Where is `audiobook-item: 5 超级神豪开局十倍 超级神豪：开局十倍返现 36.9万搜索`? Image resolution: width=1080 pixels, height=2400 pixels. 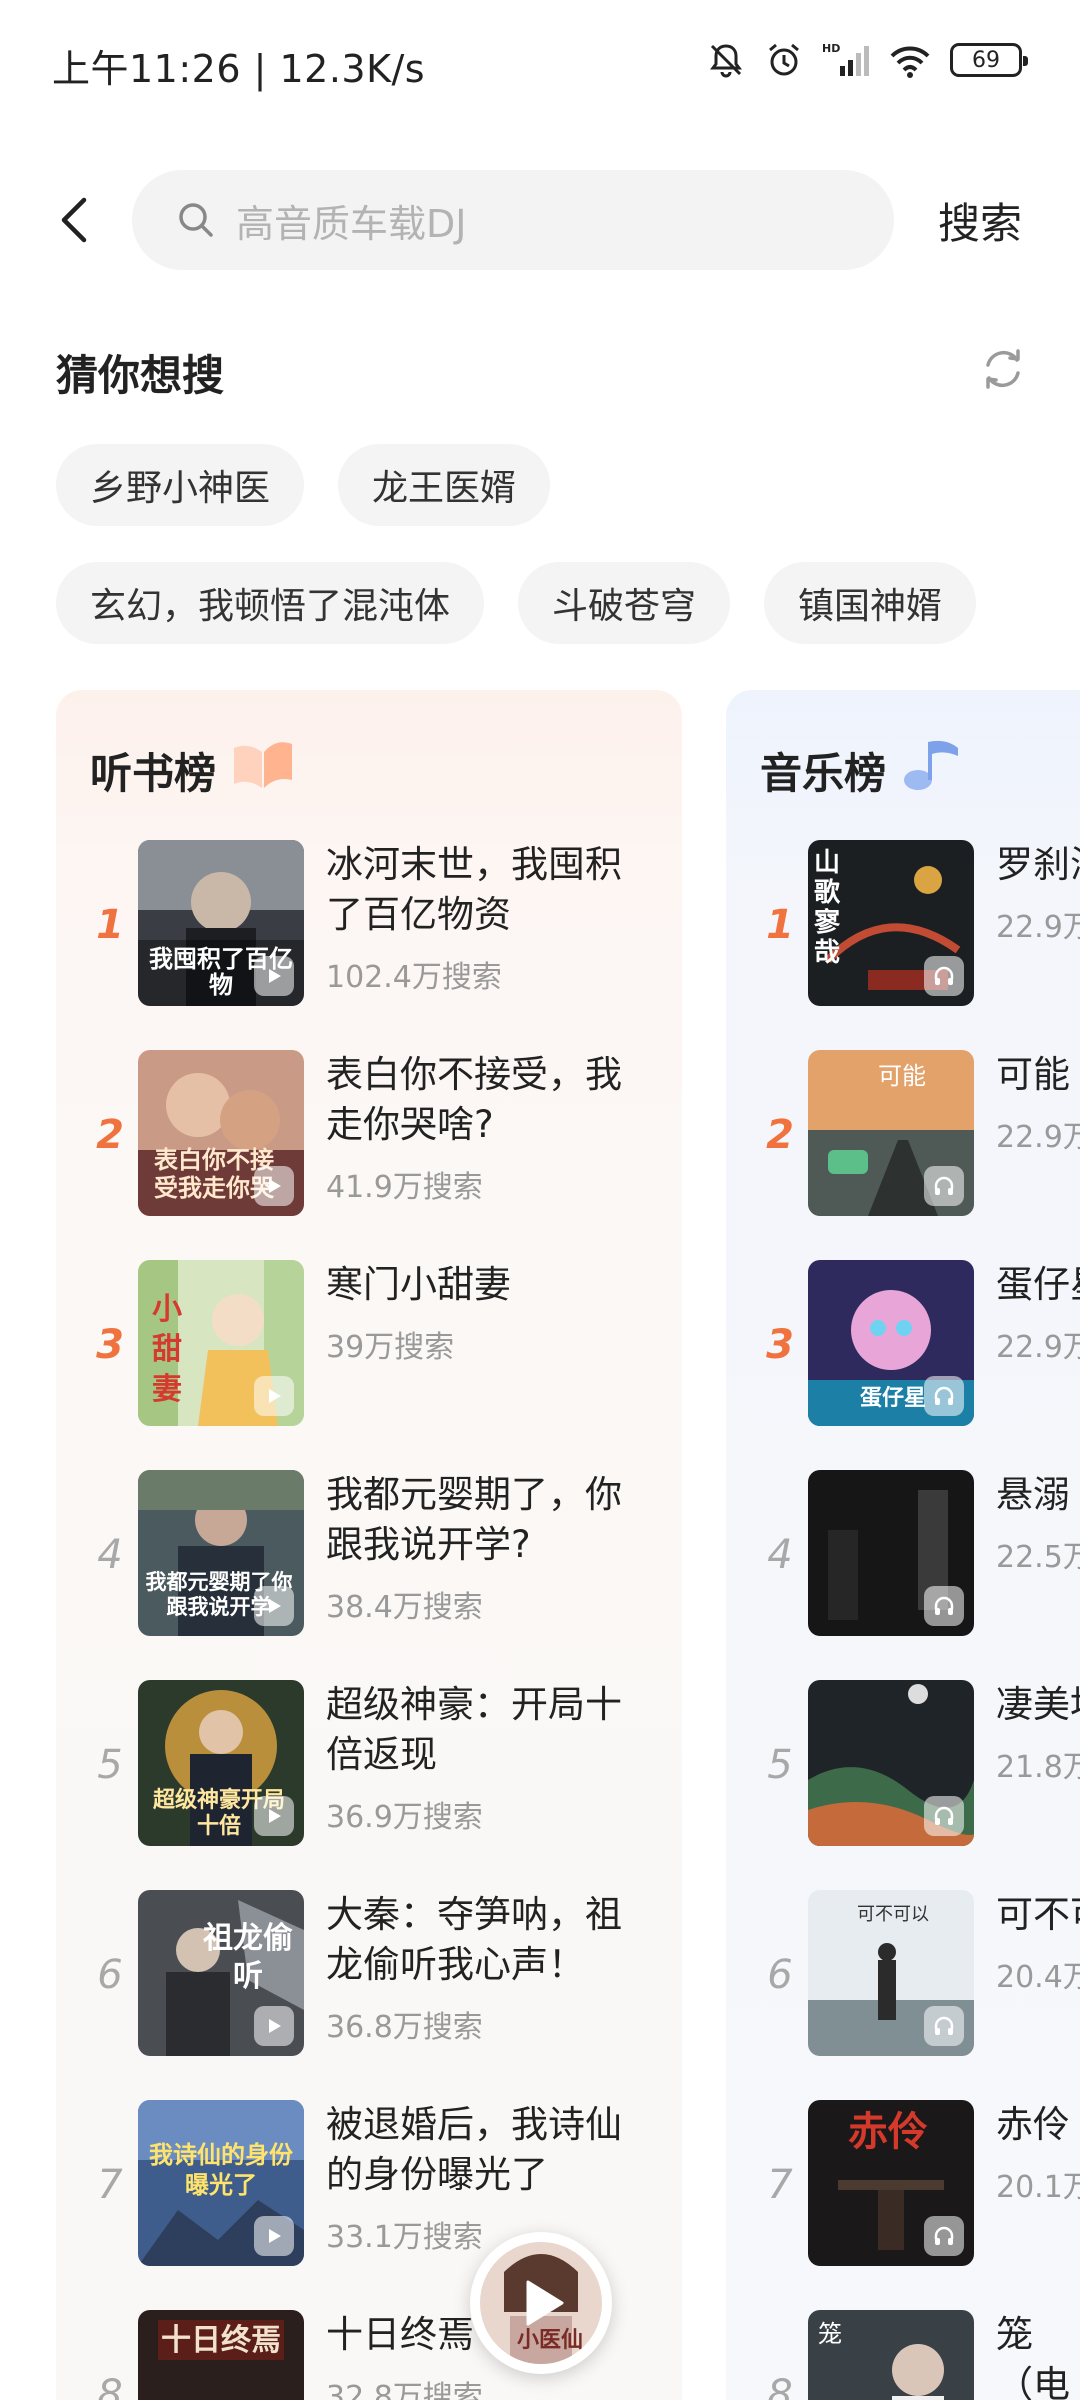 audiobook-item: 5 超级神豪开局十倍 超级神豪：开局十倍返现 36.9万搜索 is located at coordinates (369, 1765).